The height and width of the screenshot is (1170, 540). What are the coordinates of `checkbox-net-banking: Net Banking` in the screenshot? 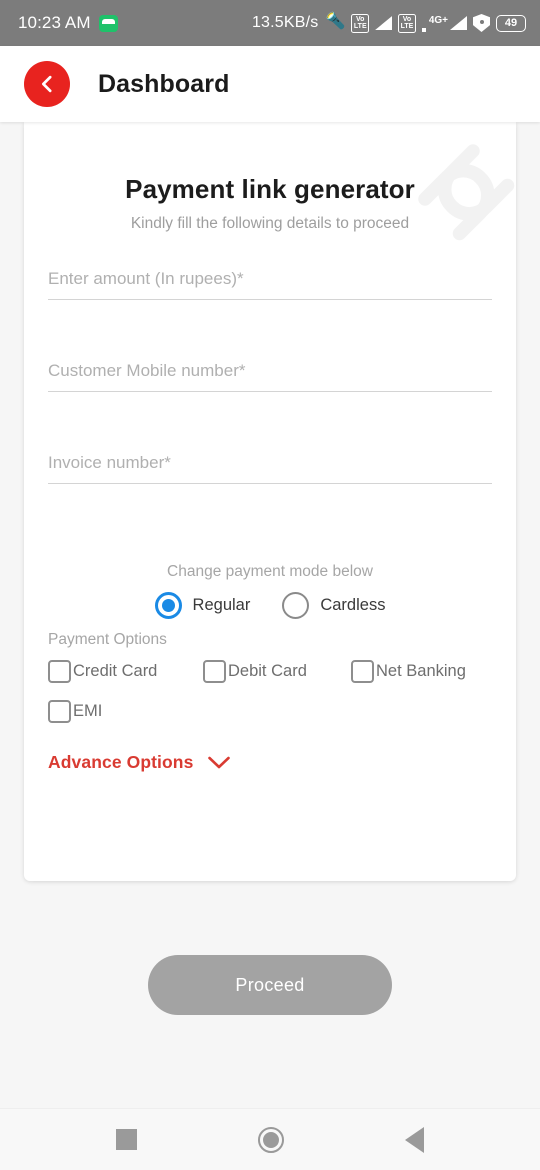 It's located at (408, 671).